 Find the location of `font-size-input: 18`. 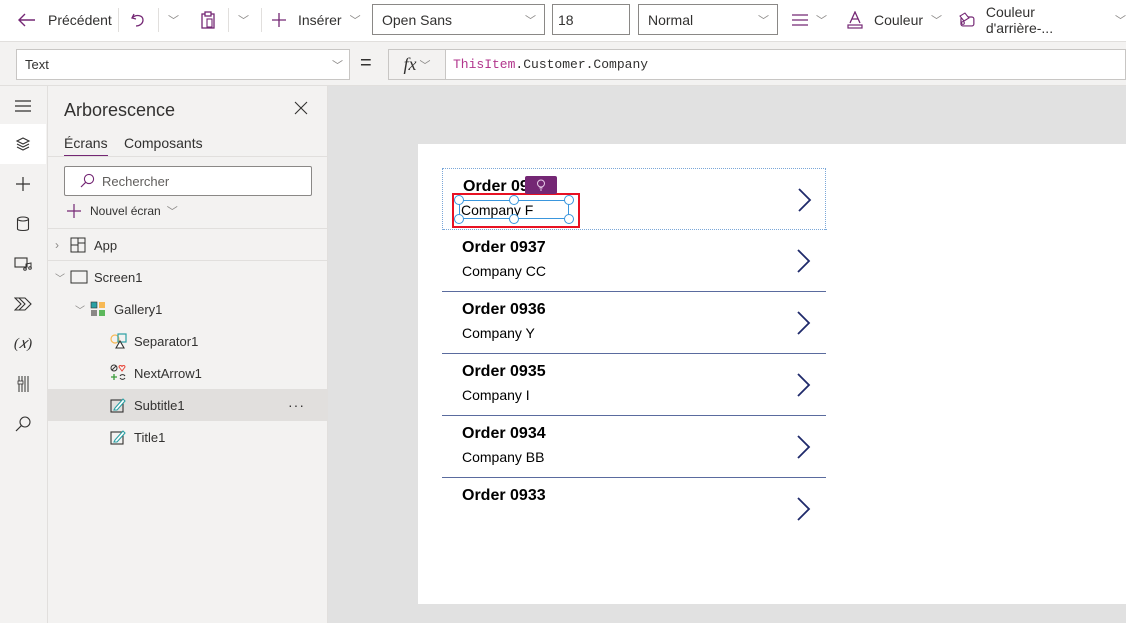

font-size-input: 18 is located at coordinates (591, 19).